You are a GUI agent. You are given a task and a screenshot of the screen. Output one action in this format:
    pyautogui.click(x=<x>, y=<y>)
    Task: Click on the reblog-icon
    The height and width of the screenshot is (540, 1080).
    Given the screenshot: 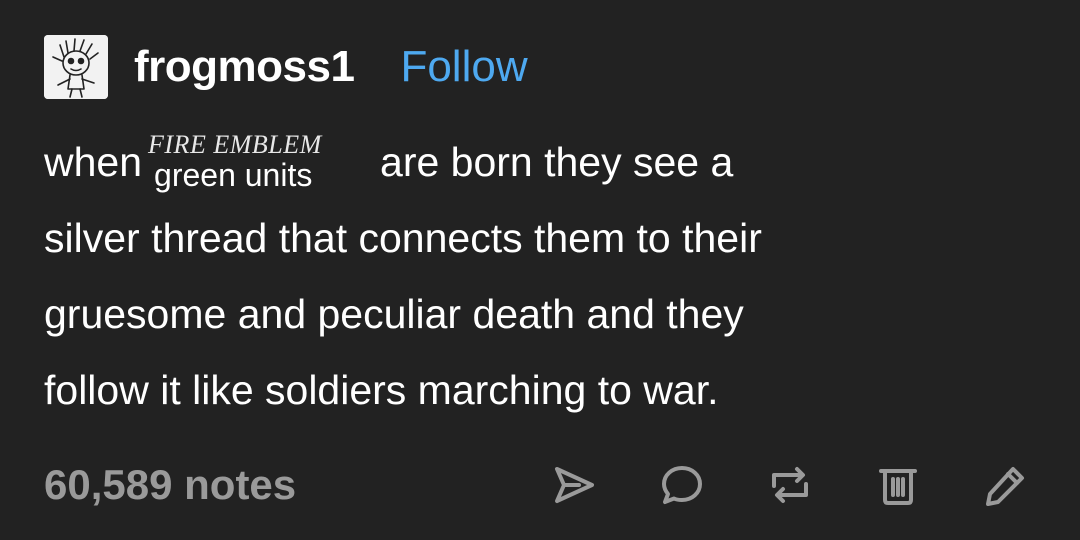 What is the action you would take?
    pyautogui.click(x=790, y=485)
    